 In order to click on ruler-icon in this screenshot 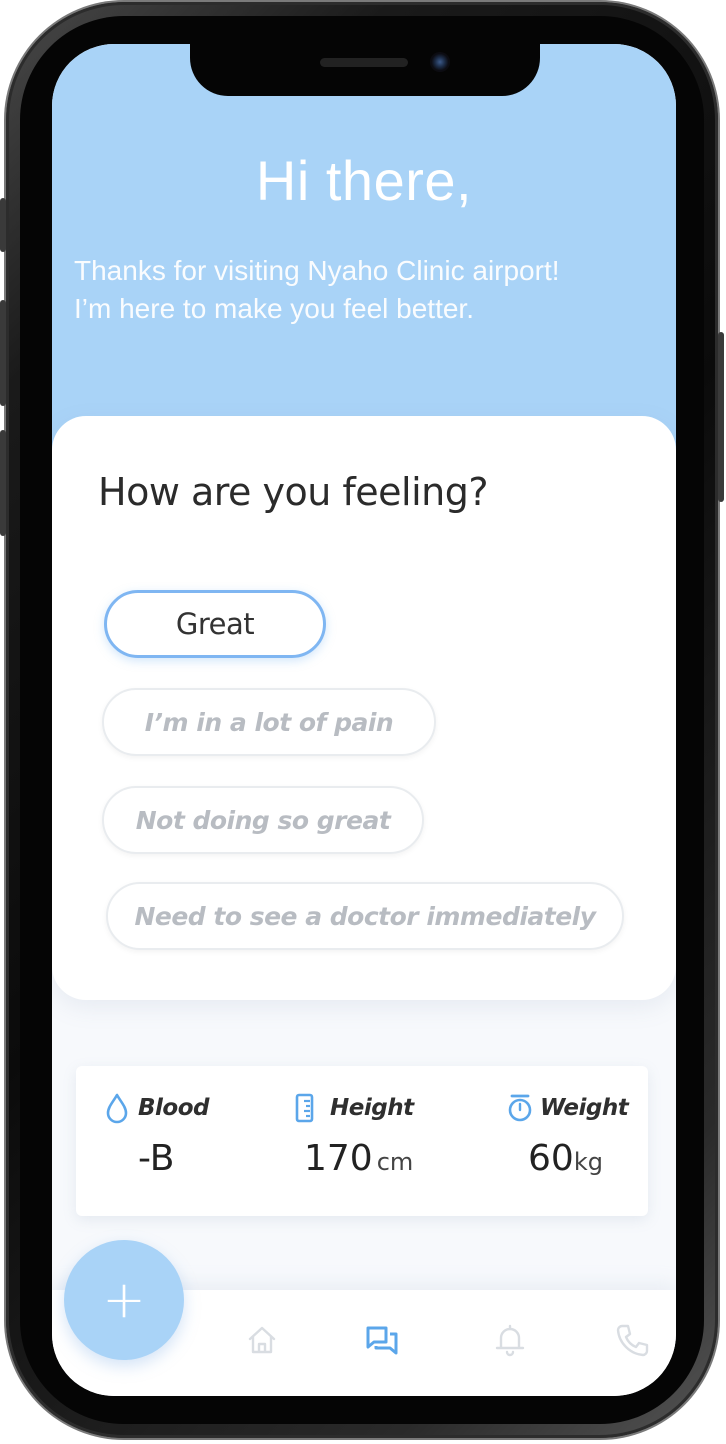, I will do `click(304, 1108)`.